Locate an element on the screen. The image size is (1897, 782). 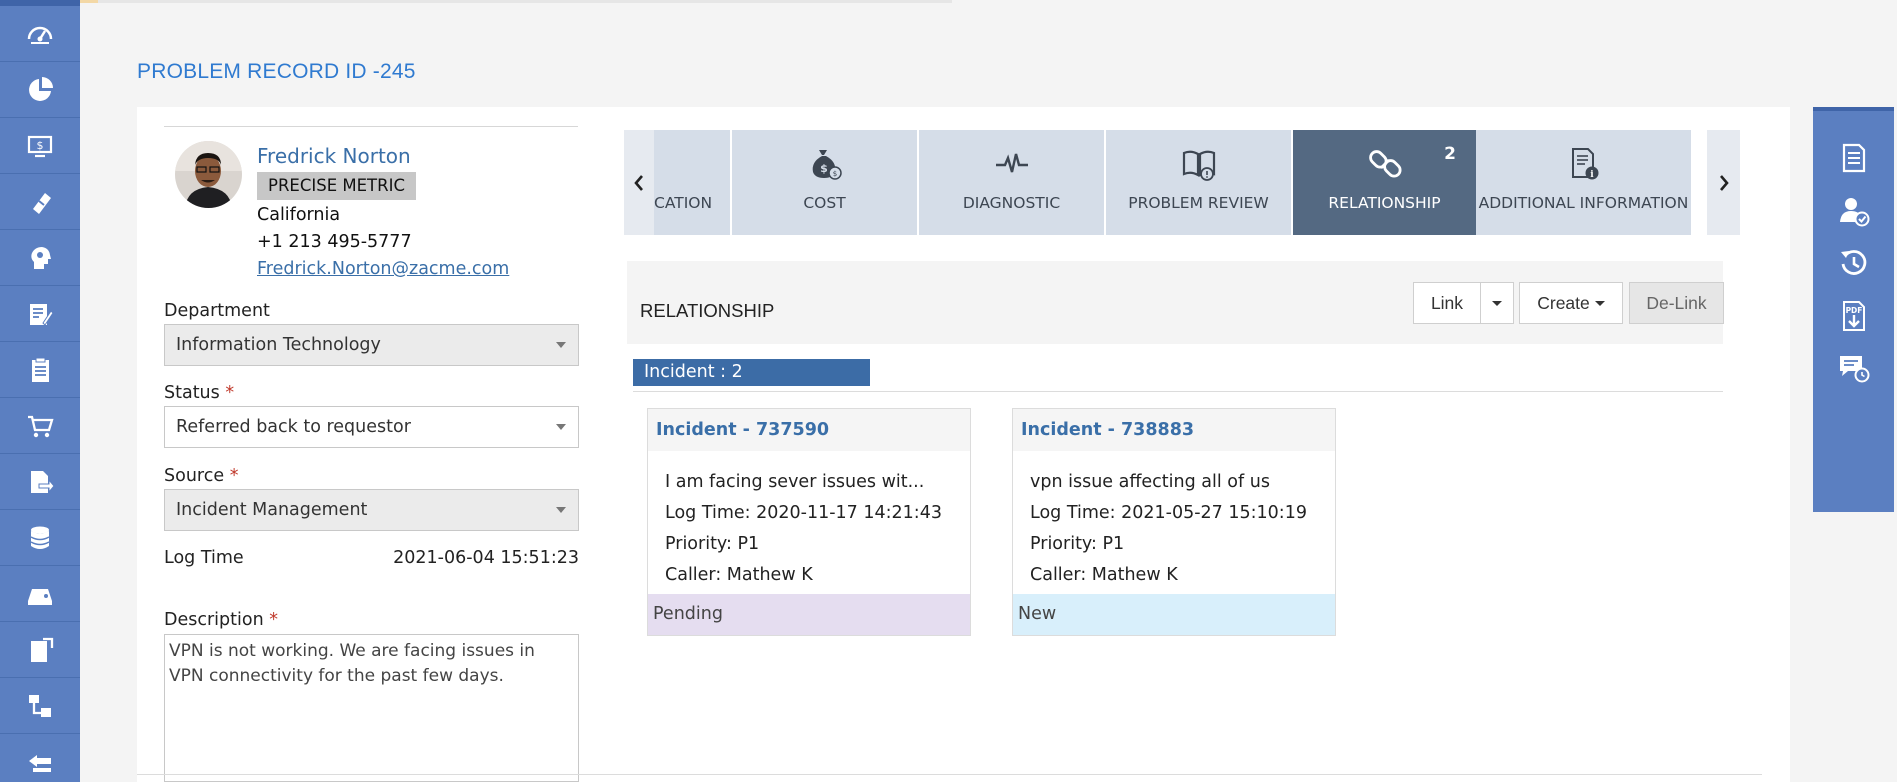
nav-workflow is located at coordinates (40, 706).